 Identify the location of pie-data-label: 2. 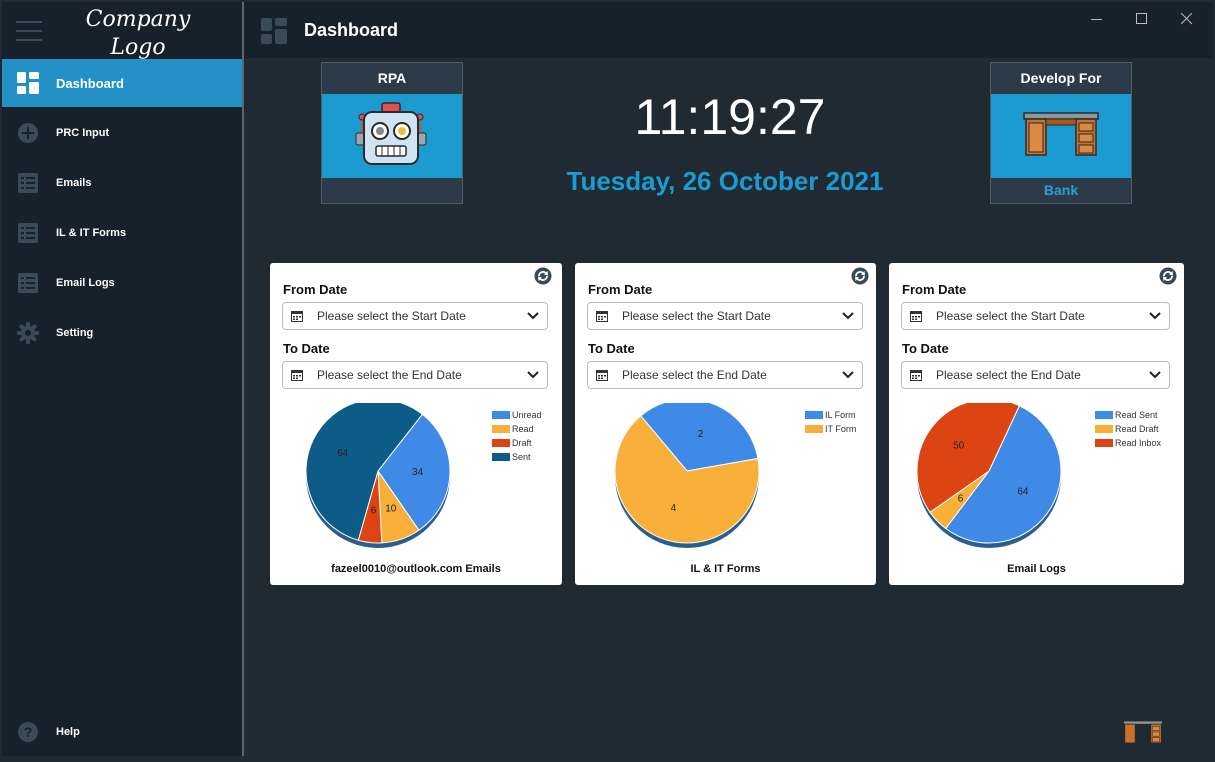
(701, 434).